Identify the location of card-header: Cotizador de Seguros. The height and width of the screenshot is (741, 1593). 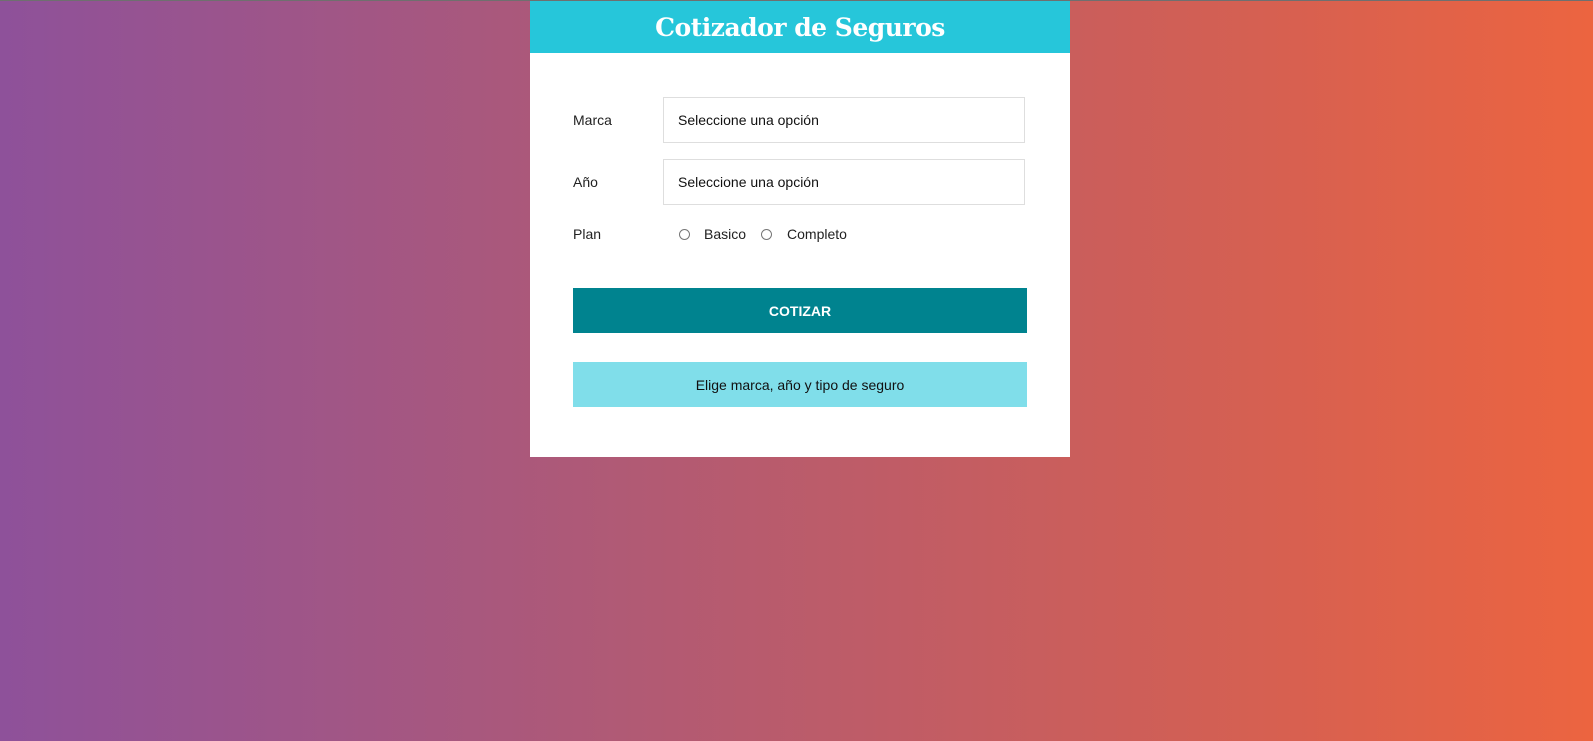
(800, 27).